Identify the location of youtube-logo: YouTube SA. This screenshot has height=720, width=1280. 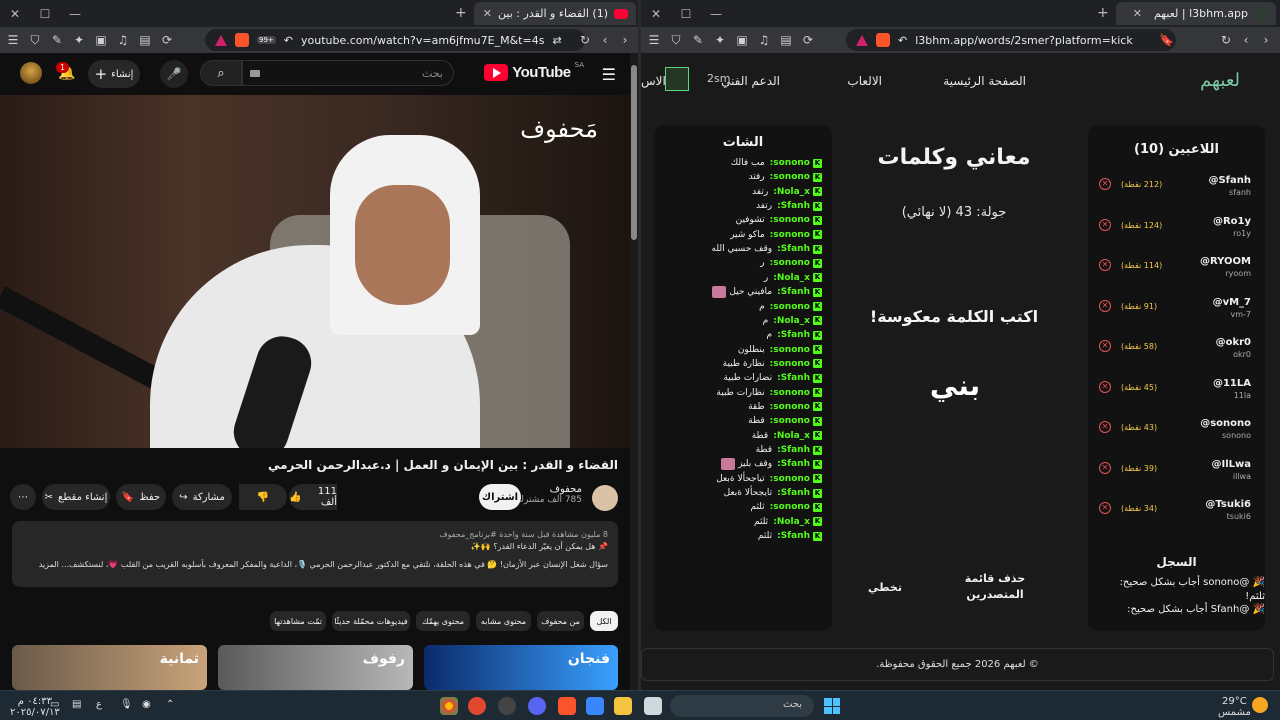
(534, 71).